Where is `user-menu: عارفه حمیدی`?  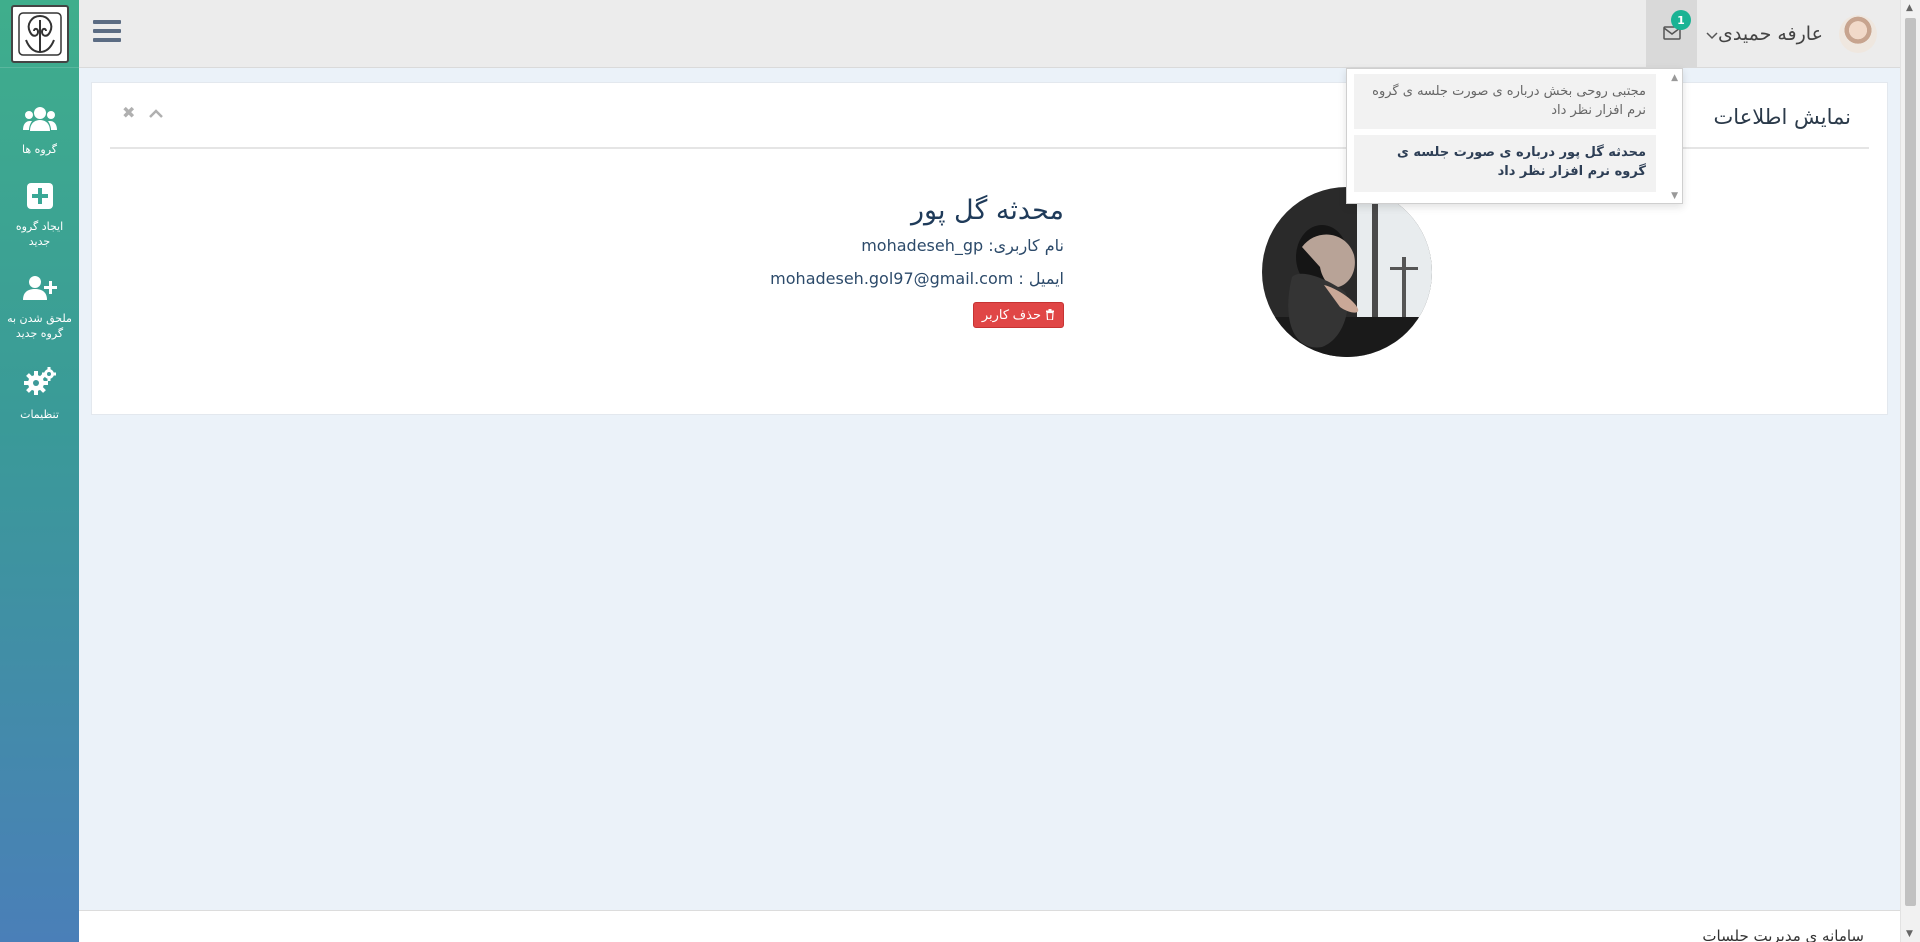 user-menu: عارفه حمیدی is located at coordinates (1800, 34).